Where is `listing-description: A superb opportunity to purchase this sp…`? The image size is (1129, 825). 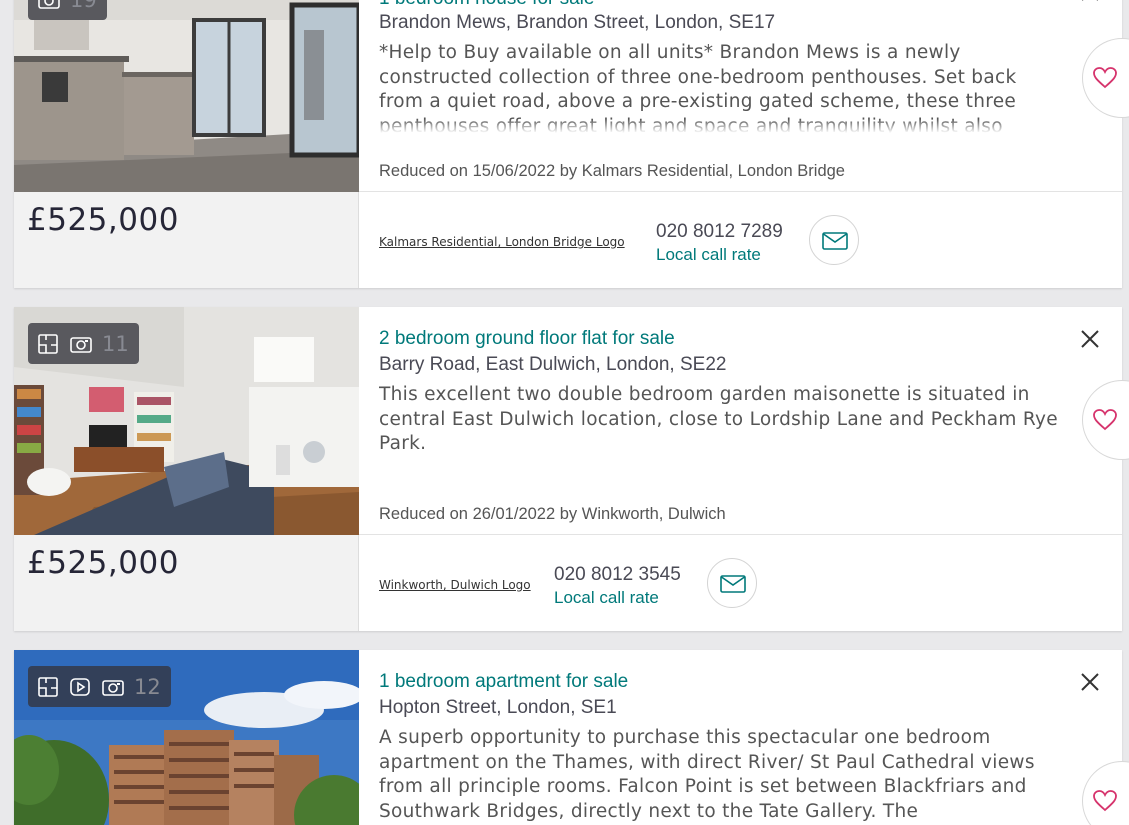 listing-description: A superb opportunity to purchase this sp… is located at coordinates (707, 774).